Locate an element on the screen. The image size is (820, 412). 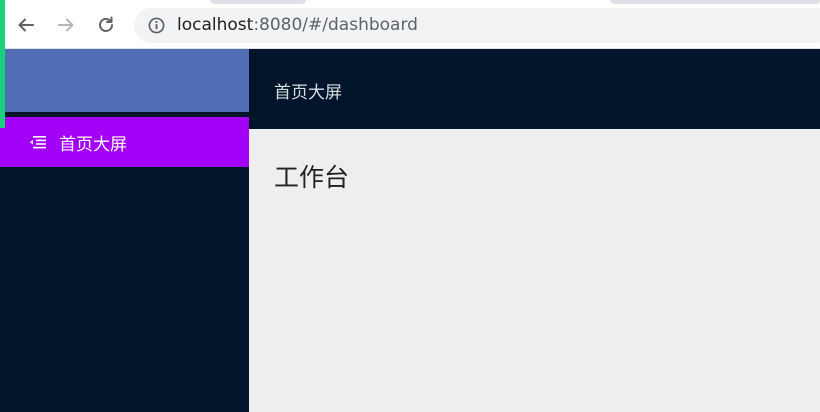
arrow-left-icon is located at coordinates (26, 25).